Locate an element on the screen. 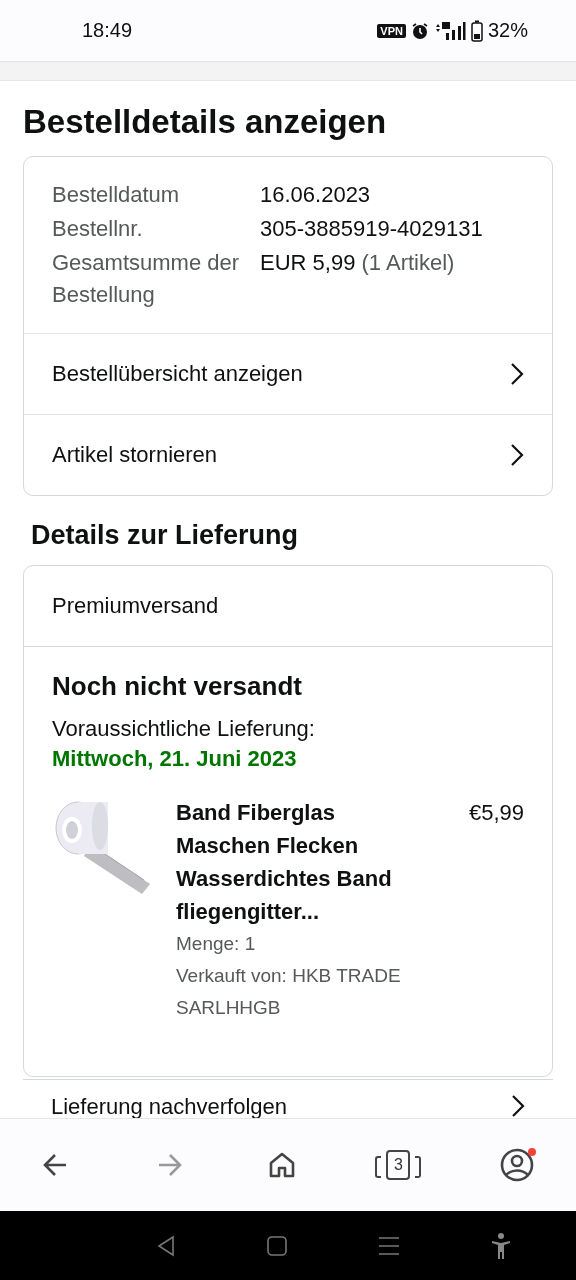 Image resolution: width=576 pixels, height=1280 pixels. system-home-icon is located at coordinates (276, 1246).